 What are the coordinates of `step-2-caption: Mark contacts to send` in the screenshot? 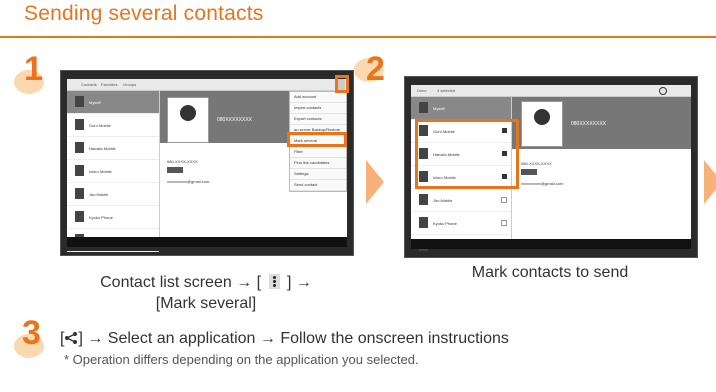 It's located at (550, 272).